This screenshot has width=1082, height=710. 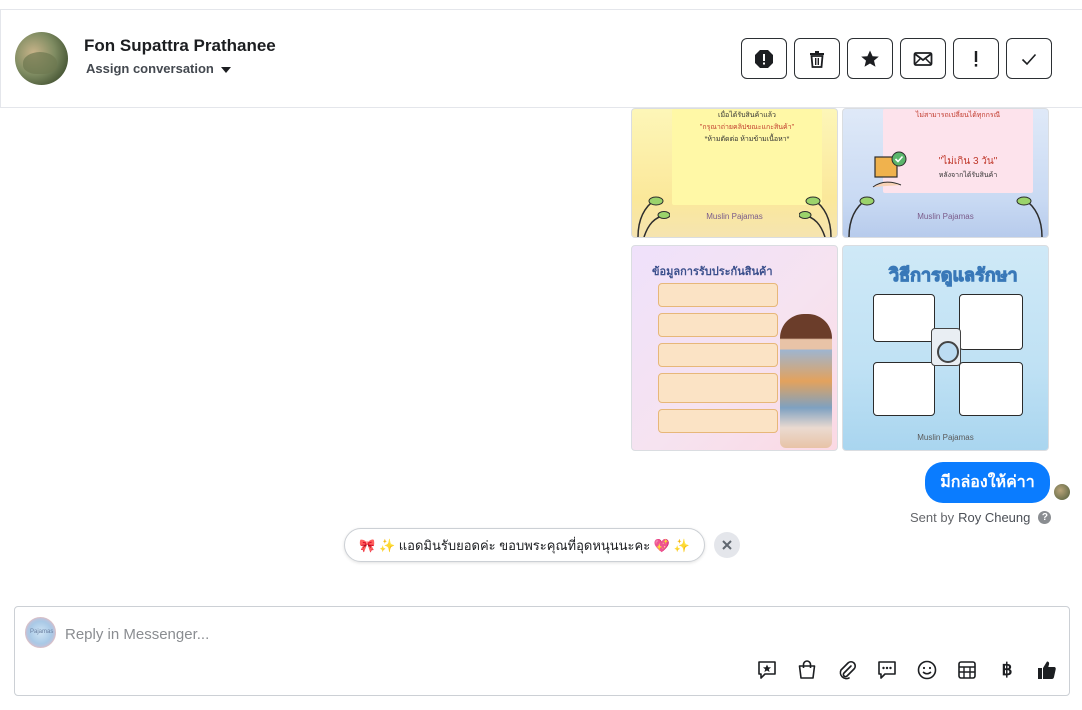 I want to click on exclamation-icon, so click(x=976, y=58).